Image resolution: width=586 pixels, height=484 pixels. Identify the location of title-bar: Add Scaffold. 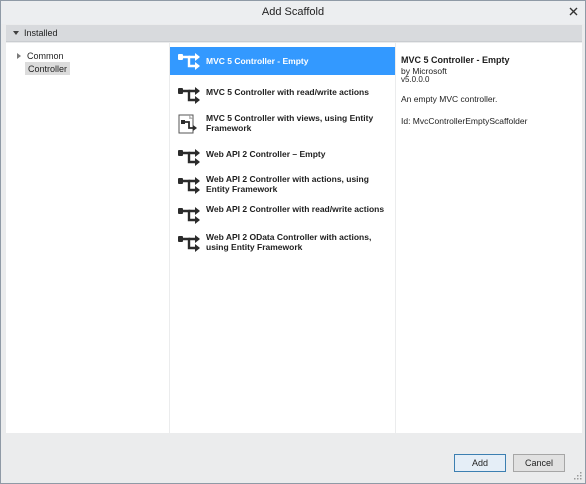
(293, 12).